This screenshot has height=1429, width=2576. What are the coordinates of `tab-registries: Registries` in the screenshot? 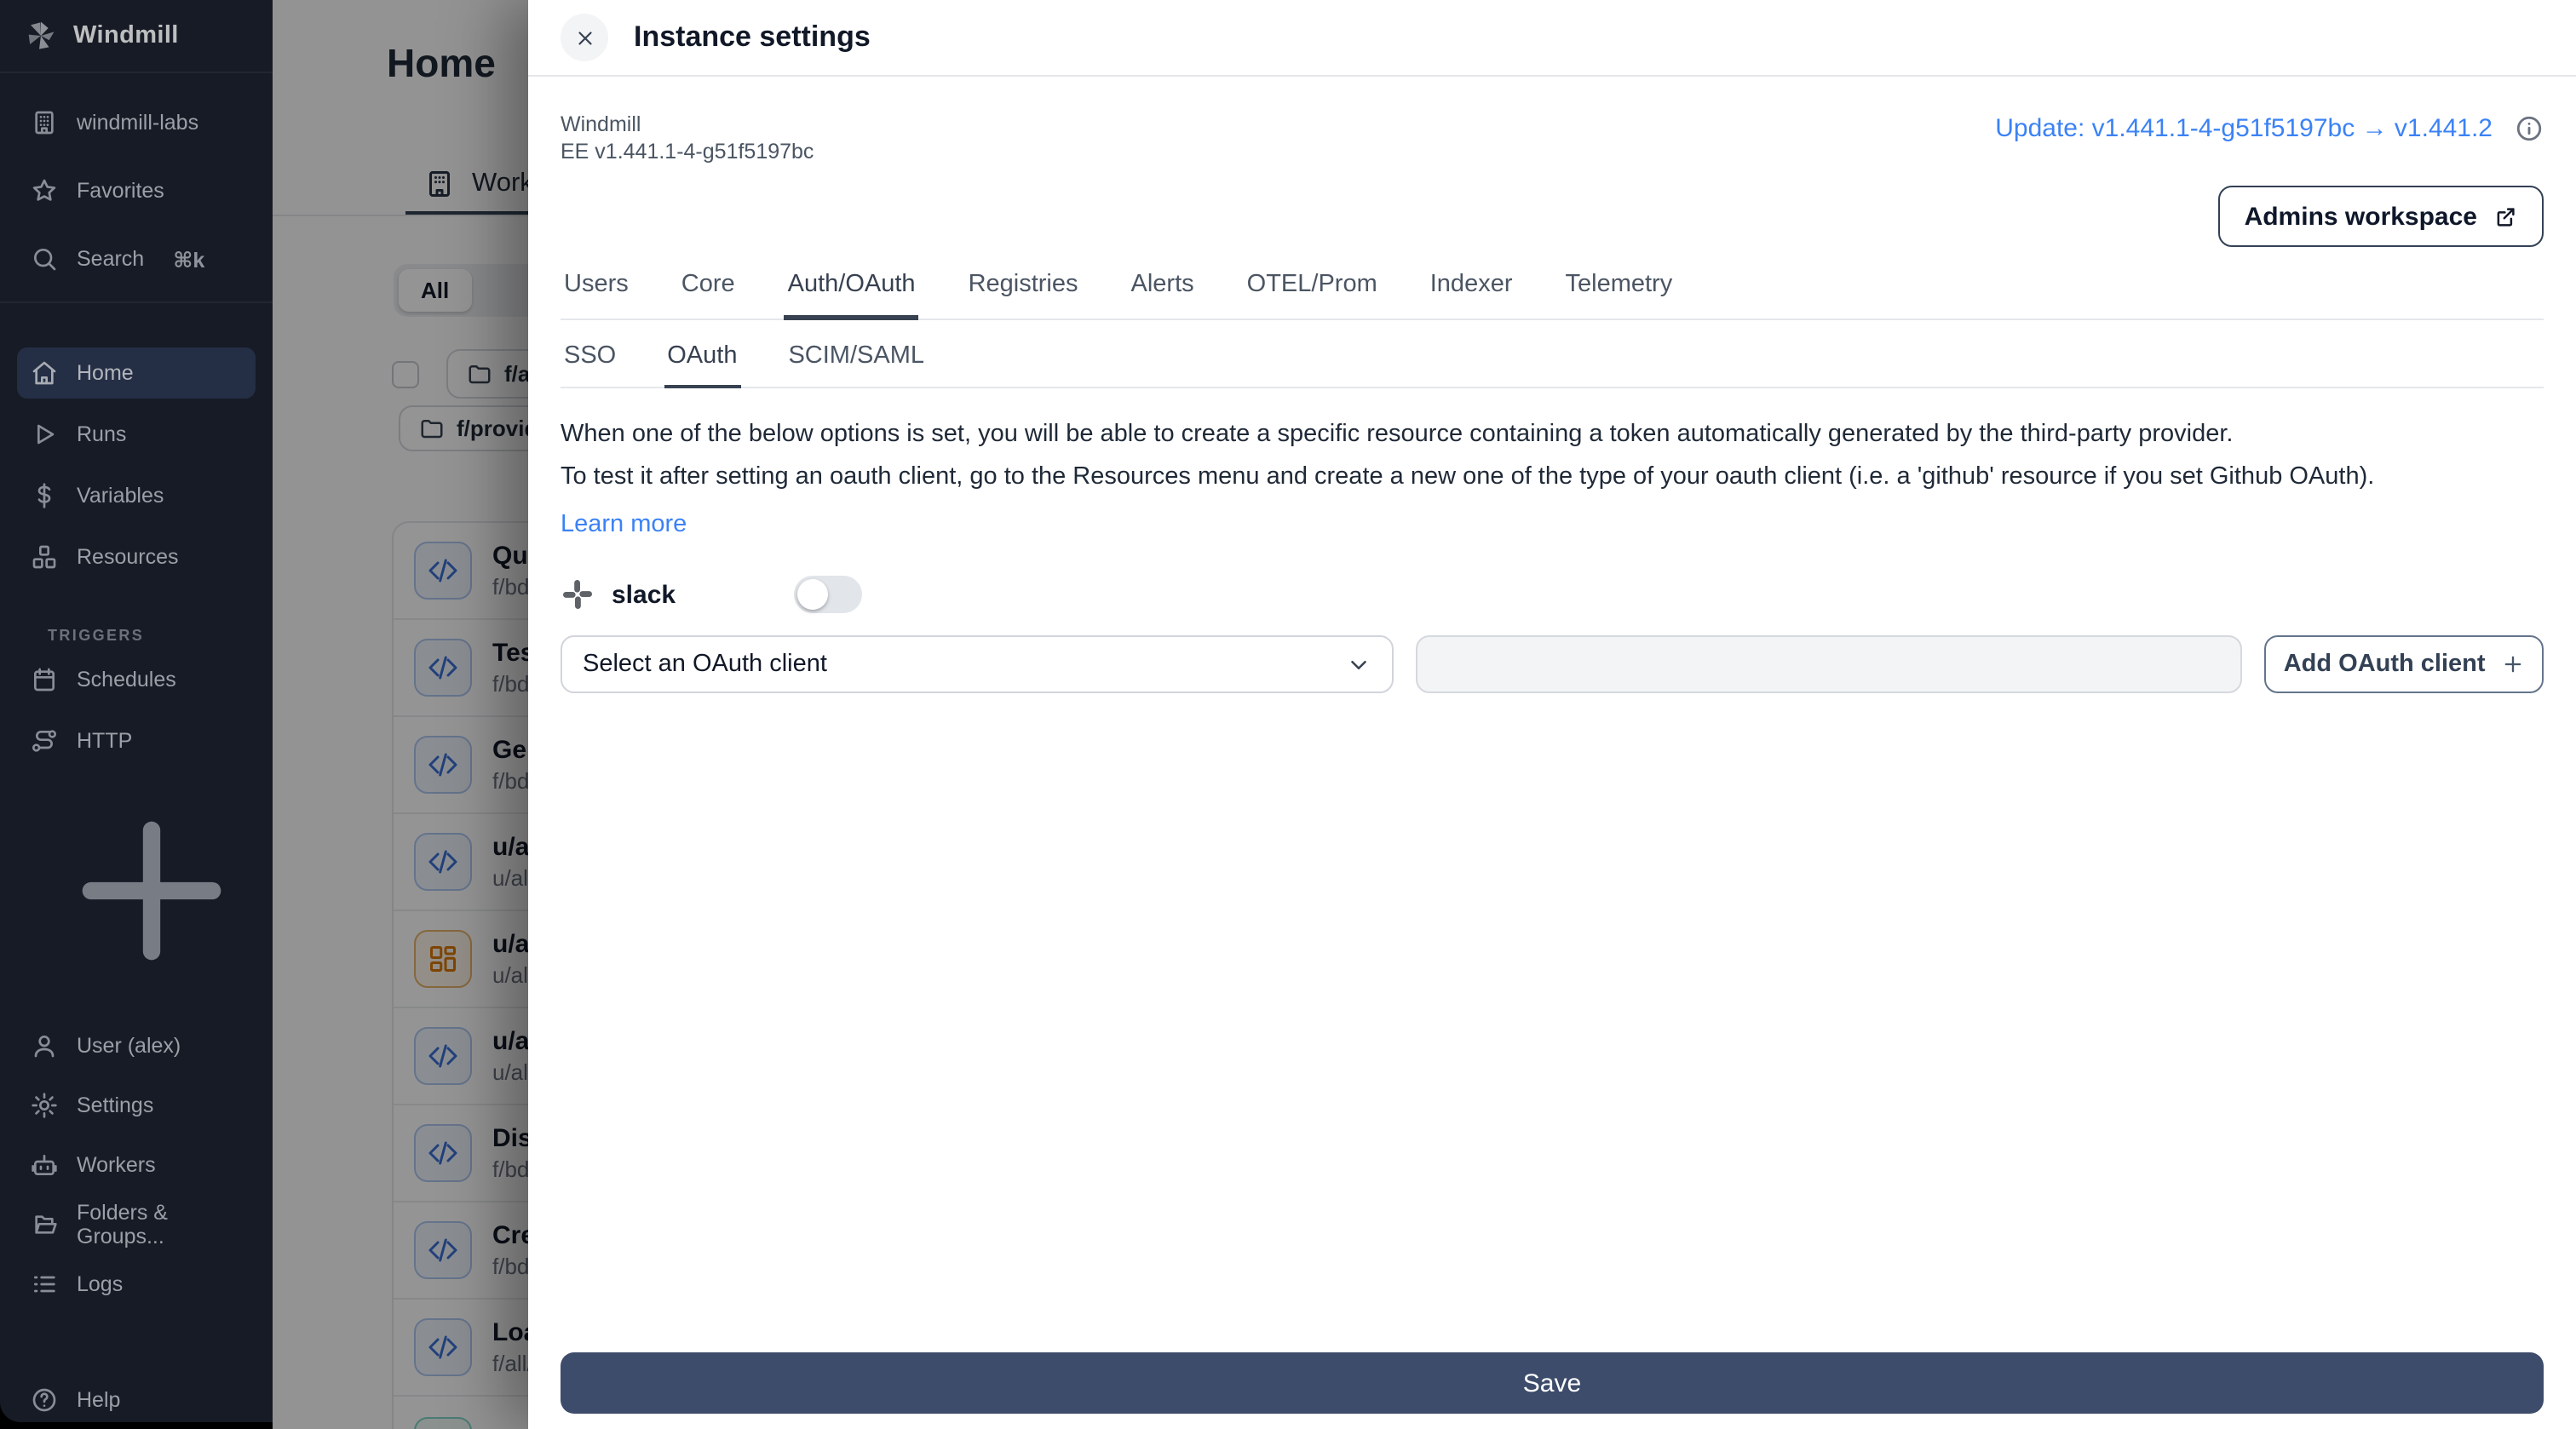 It's located at (1023, 296).